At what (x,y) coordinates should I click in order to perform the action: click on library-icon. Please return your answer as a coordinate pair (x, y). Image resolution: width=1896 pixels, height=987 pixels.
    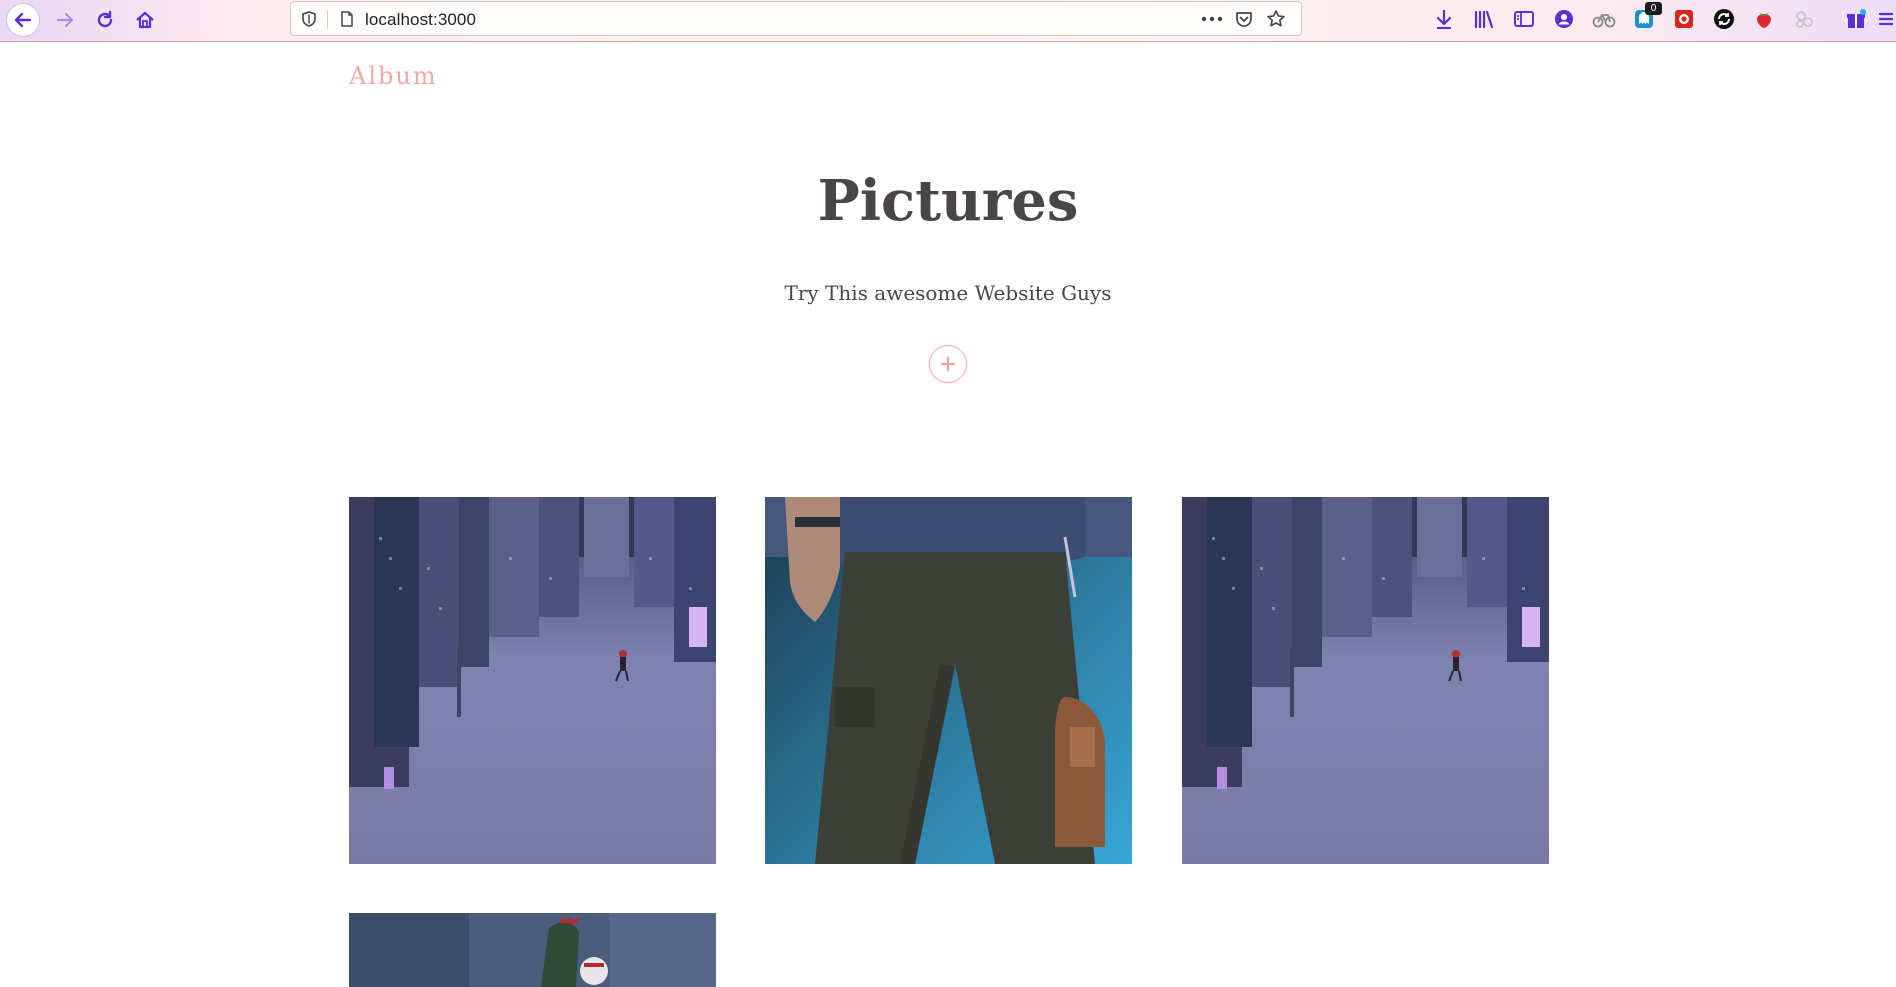
    Looking at the image, I should click on (1484, 19).